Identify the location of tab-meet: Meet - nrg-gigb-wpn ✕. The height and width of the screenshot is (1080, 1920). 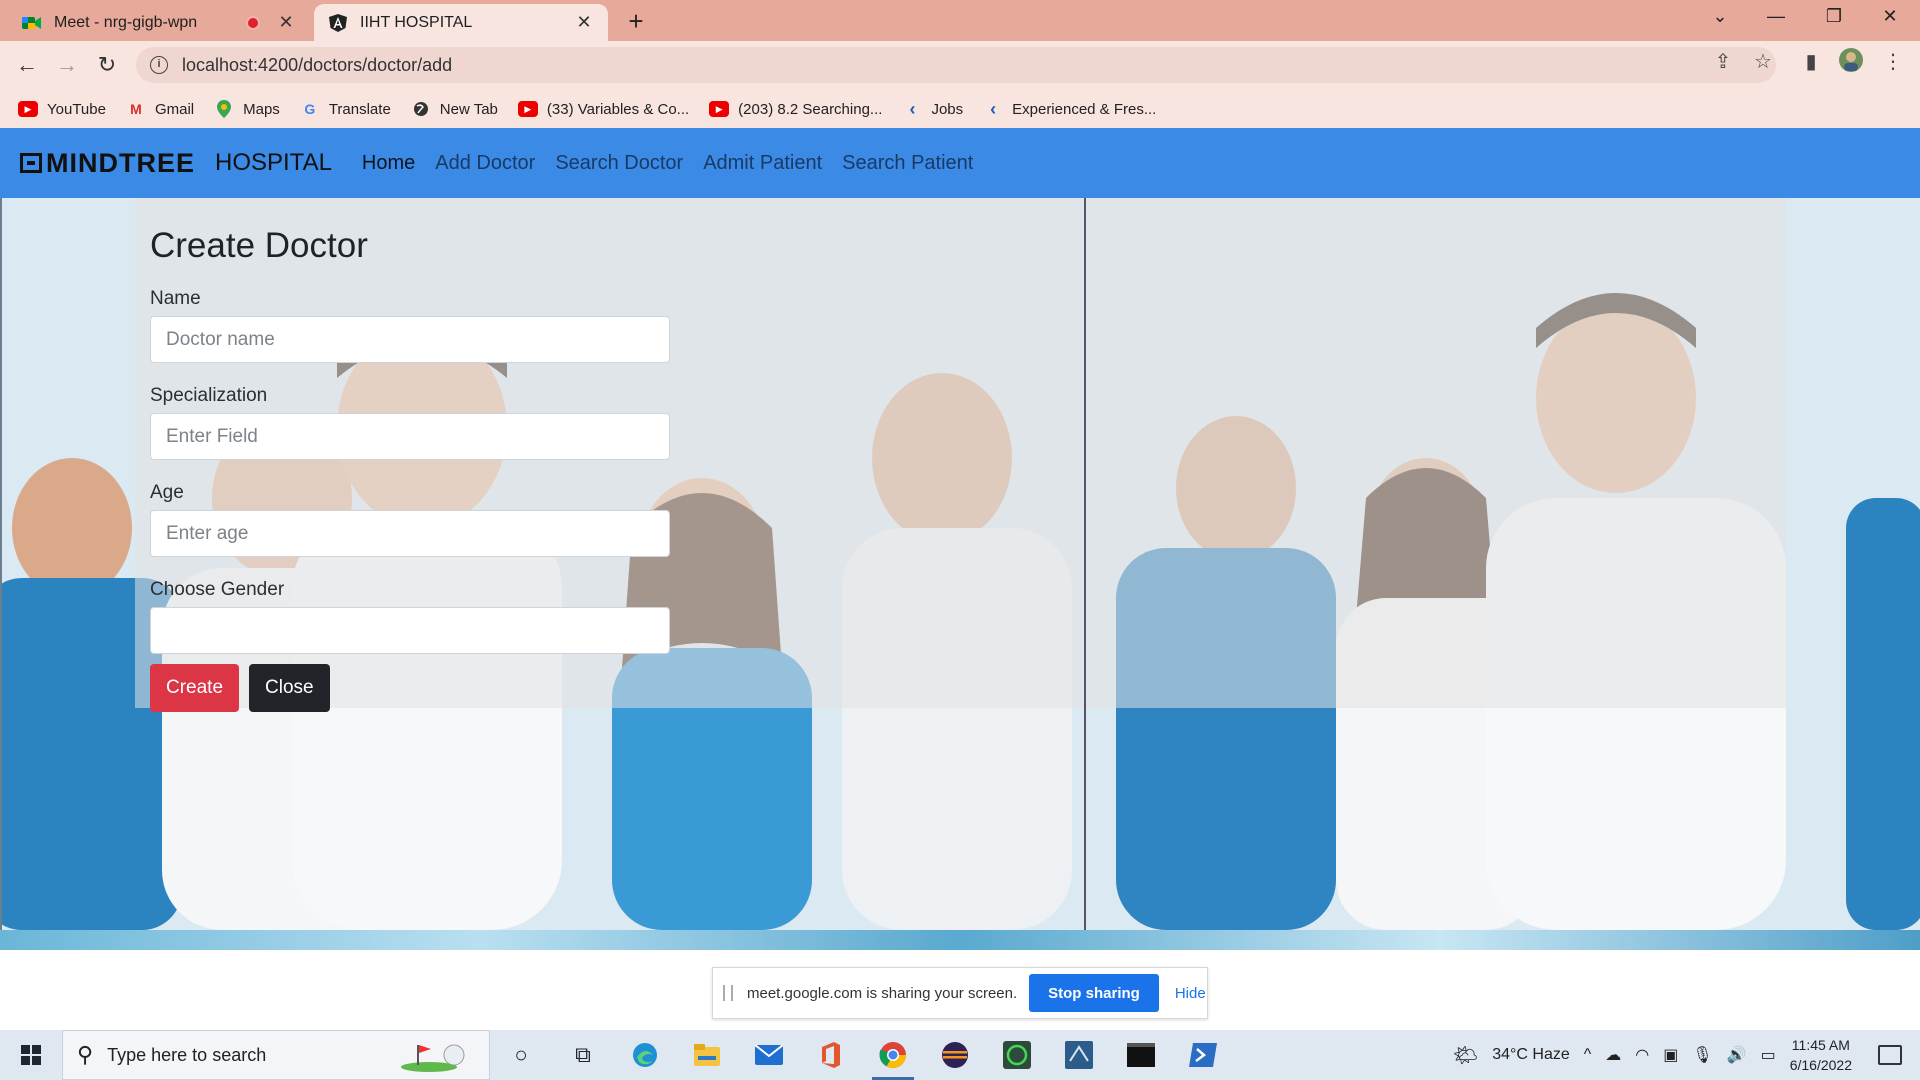
(159, 22).